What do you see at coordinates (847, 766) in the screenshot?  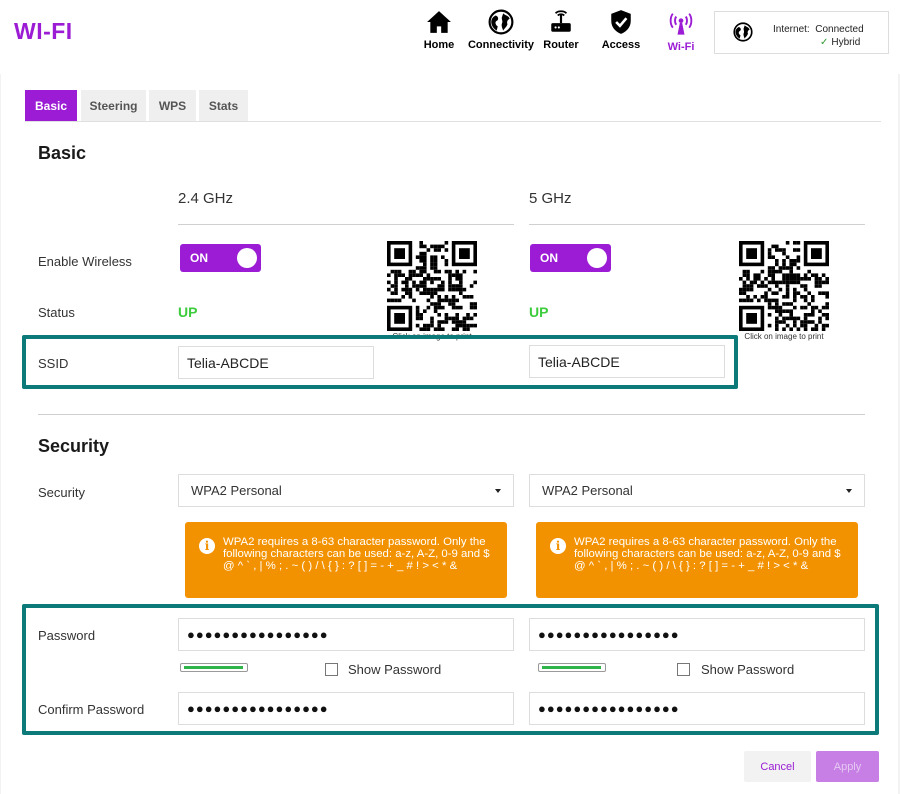 I see `apply-button: Apply` at bounding box center [847, 766].